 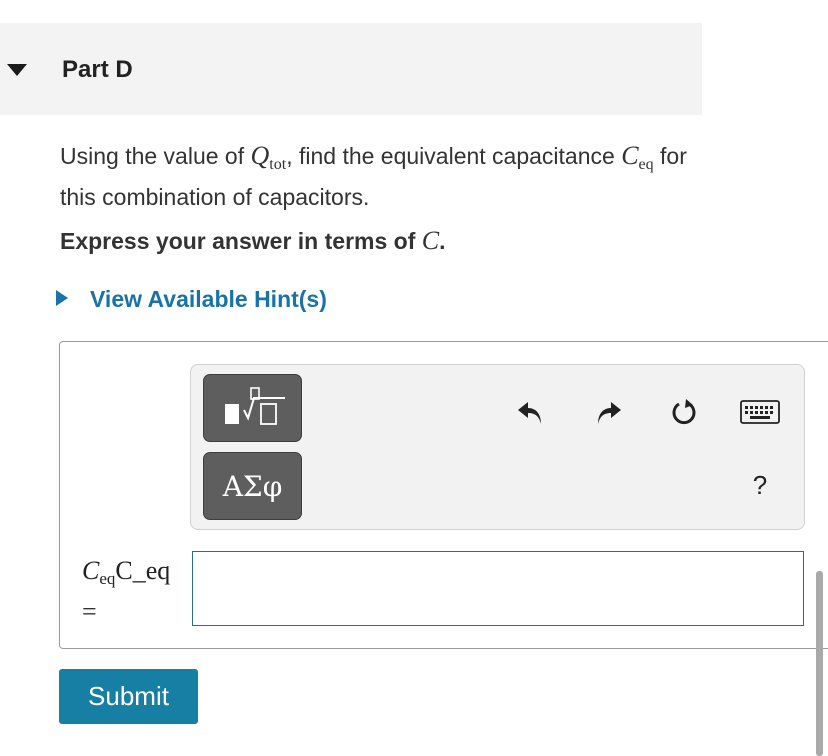 What do you see at coordinates (17, 70) in the screenshot?
I see `collapse-caret-icon` at bounding box center [17, 70].